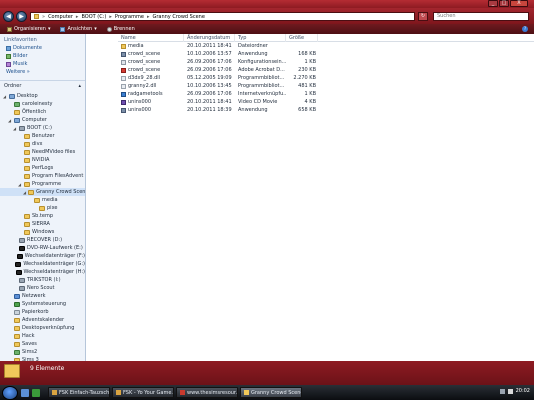  Describe the element at coordinates (42, 136) in the screenshot. I see `tree-node: Benutzer` at that location.